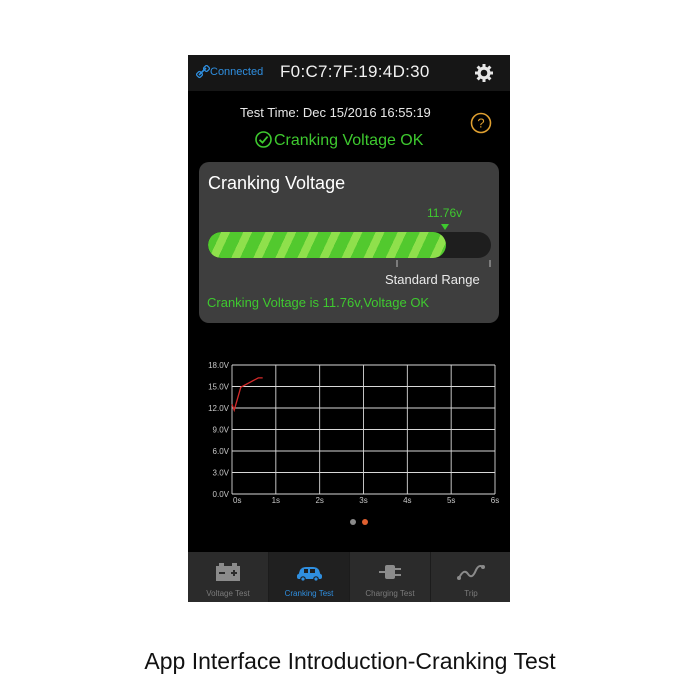 Image resolution: width=700 pixels, height=700 pixels. What do you see at coordinates (390, 593) in the screenshot?
I see `tab-label: Charging Test` at bounding box center [390, 593].